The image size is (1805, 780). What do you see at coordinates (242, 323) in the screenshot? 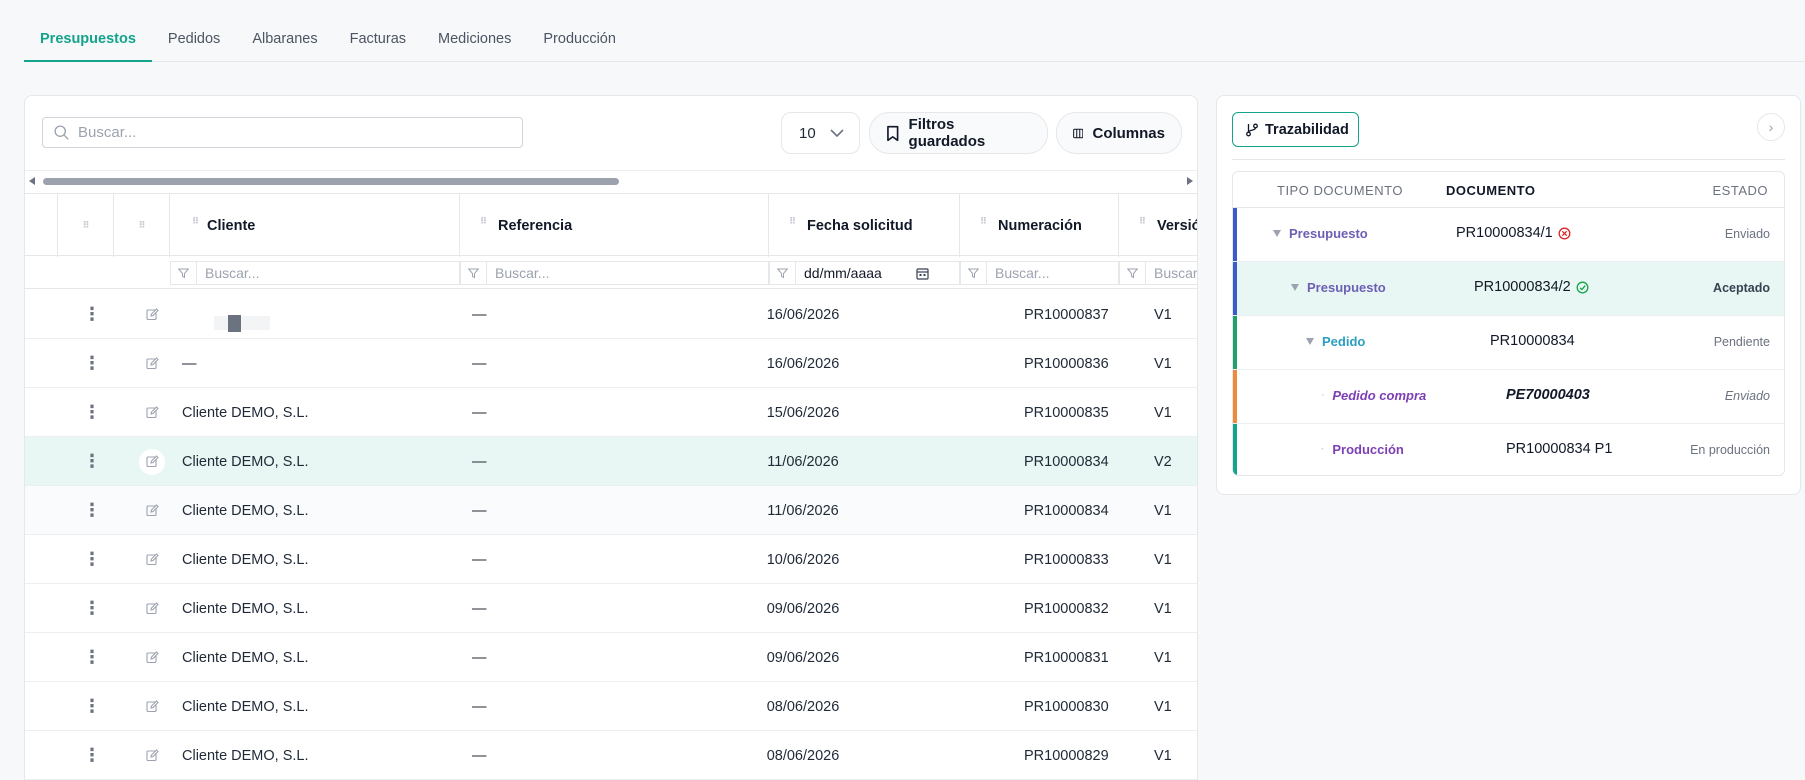
I see `redacted-client-placeholder` at bounding box center [242, 323].